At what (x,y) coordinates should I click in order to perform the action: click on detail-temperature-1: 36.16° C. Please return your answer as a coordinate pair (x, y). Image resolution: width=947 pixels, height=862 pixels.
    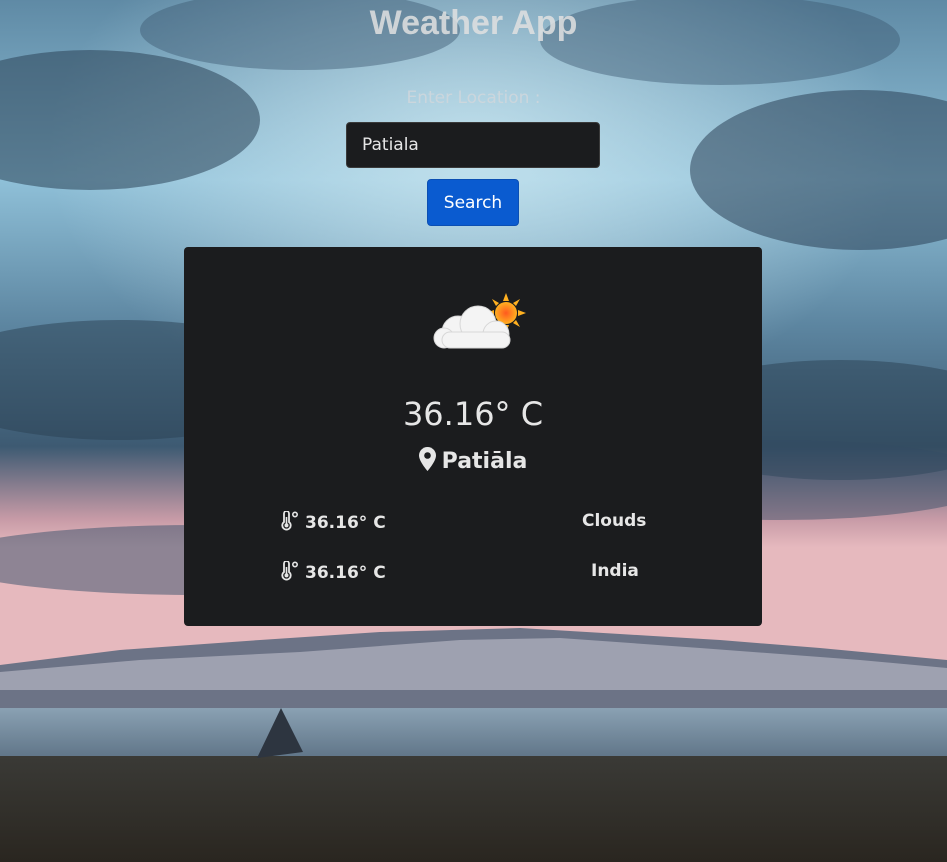
    Looking at the image, I should click on (333, 522).